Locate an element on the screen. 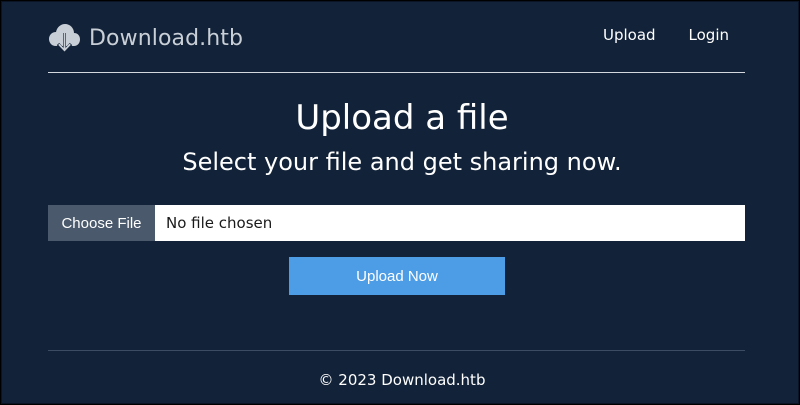 The image size is (800, 405). brand: Download.htb is located at coordinates (145, 38).